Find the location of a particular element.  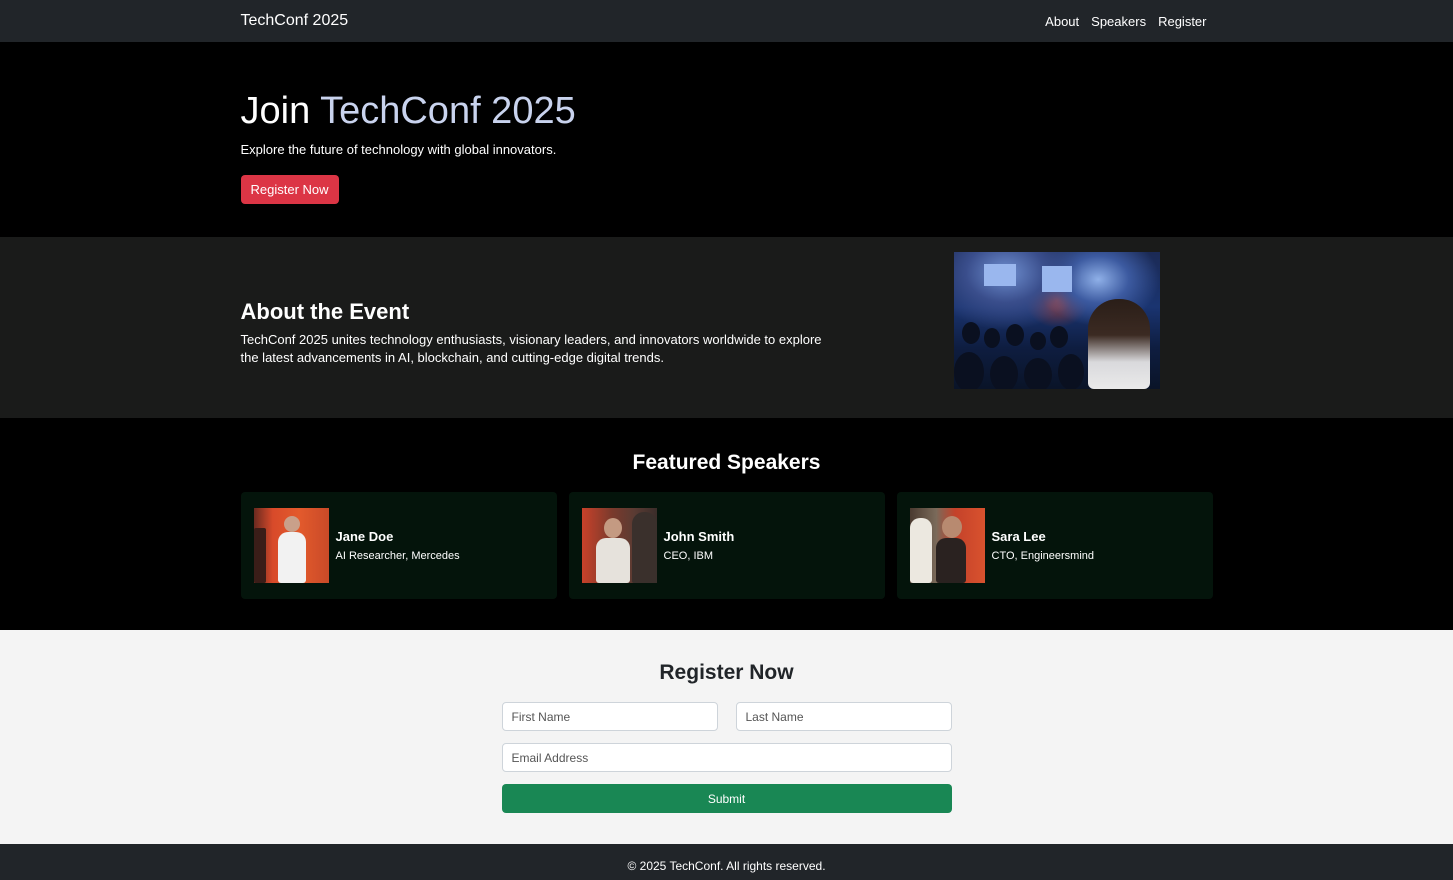

conference-audience-image is located at coordinates (1056, 320).